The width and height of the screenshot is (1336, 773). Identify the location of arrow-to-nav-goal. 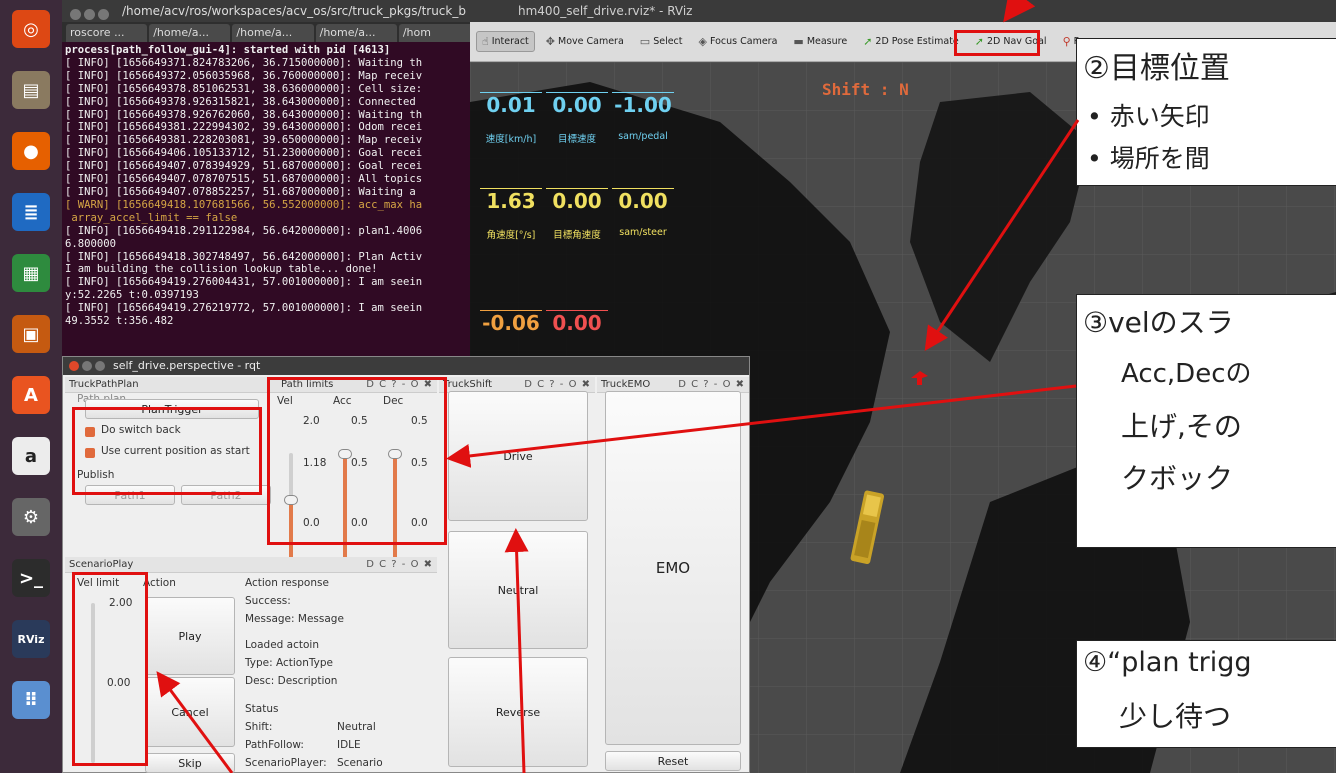
(1019, 11).